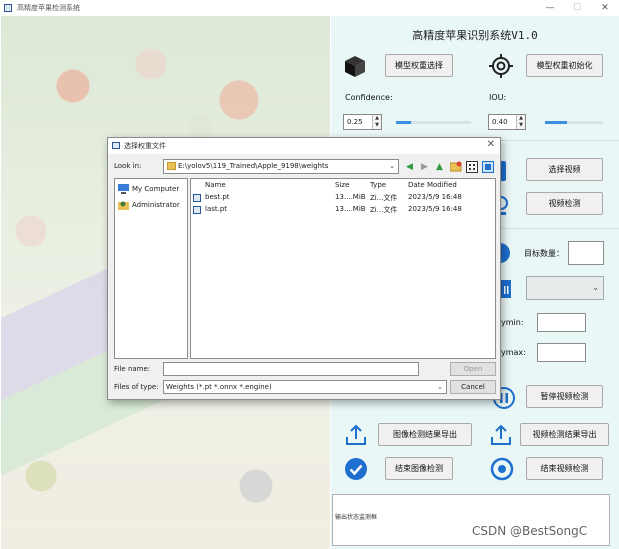 This screenshot has width=619, height=549. What do you see at coordinates (419, 468) in the screenshot?
I see `stop-image-button: 结束图像检测` at bounding box center [419, 468].